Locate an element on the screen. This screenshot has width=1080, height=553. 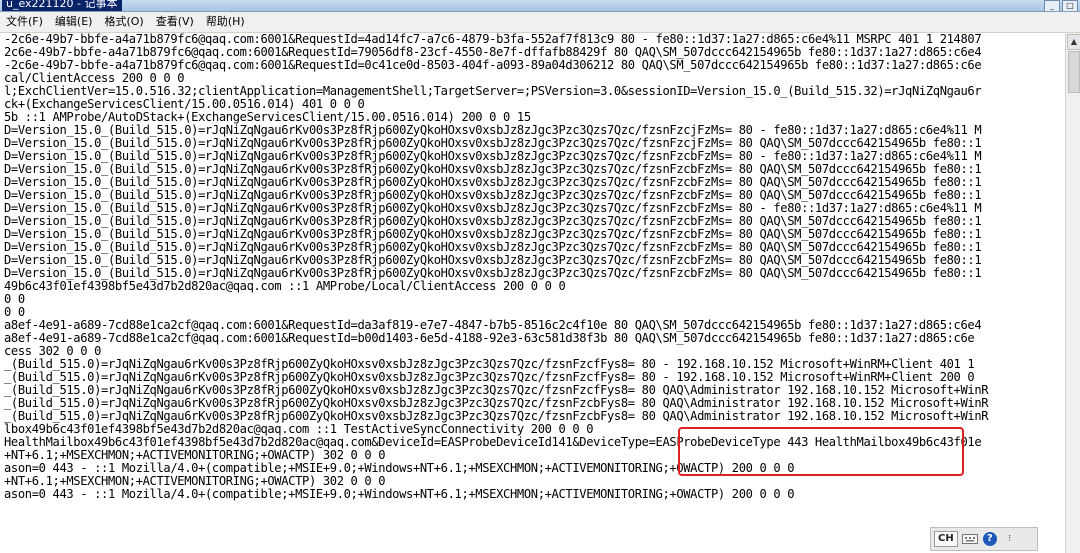
help-icon-glyph: ? is located at coordinates (989, 539).